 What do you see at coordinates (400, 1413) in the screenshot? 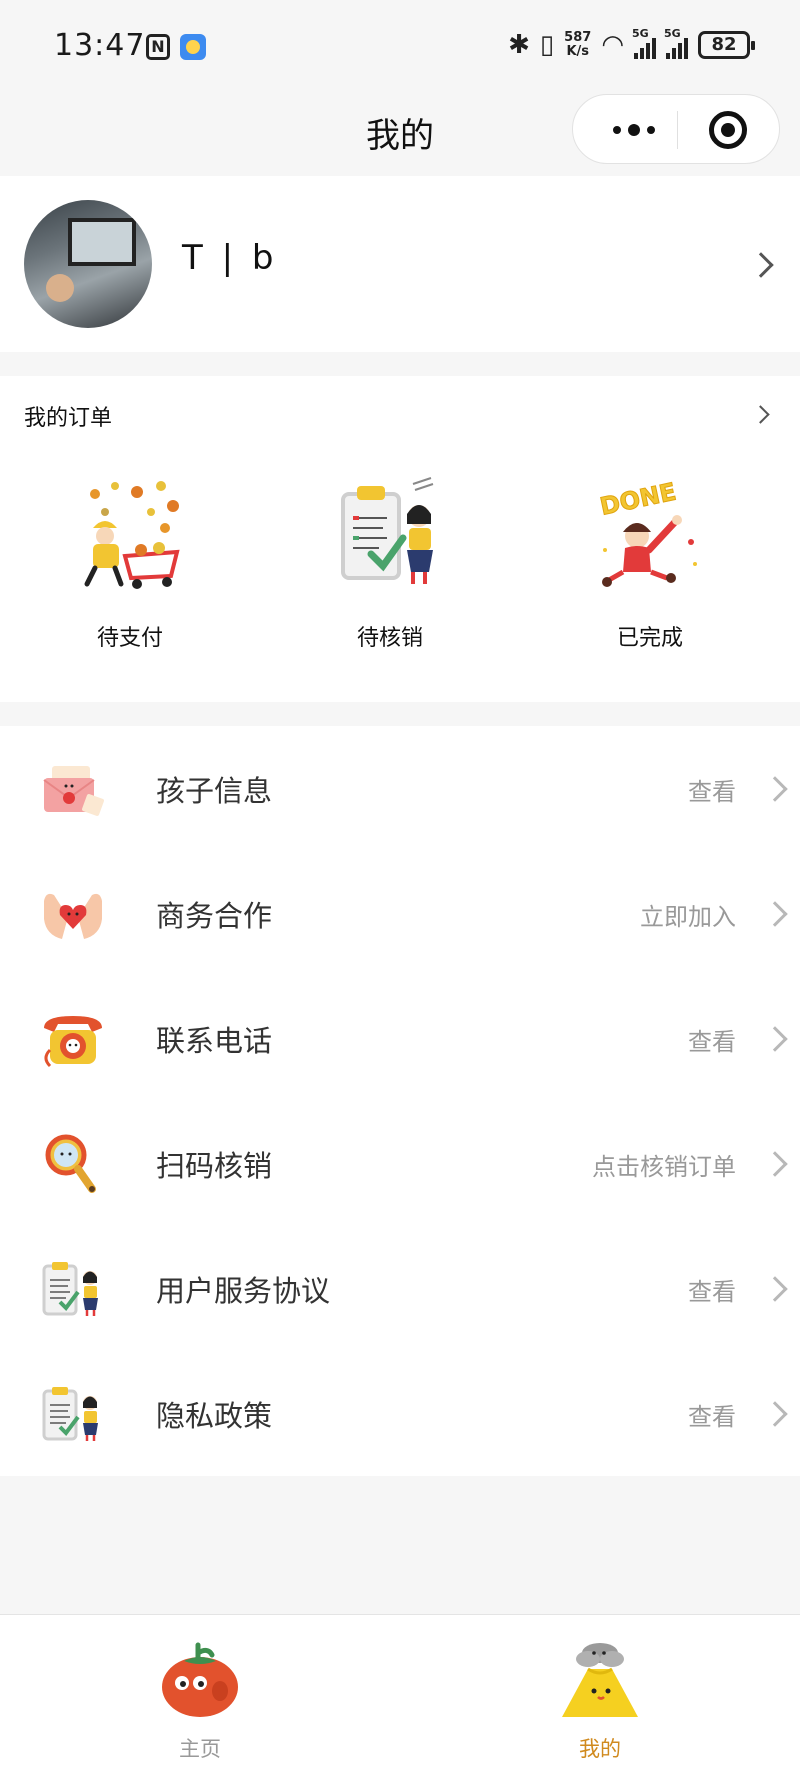
I see `menu-item-privacy-policy: 隐私政策 查看` at bounding box center [400, 1413].